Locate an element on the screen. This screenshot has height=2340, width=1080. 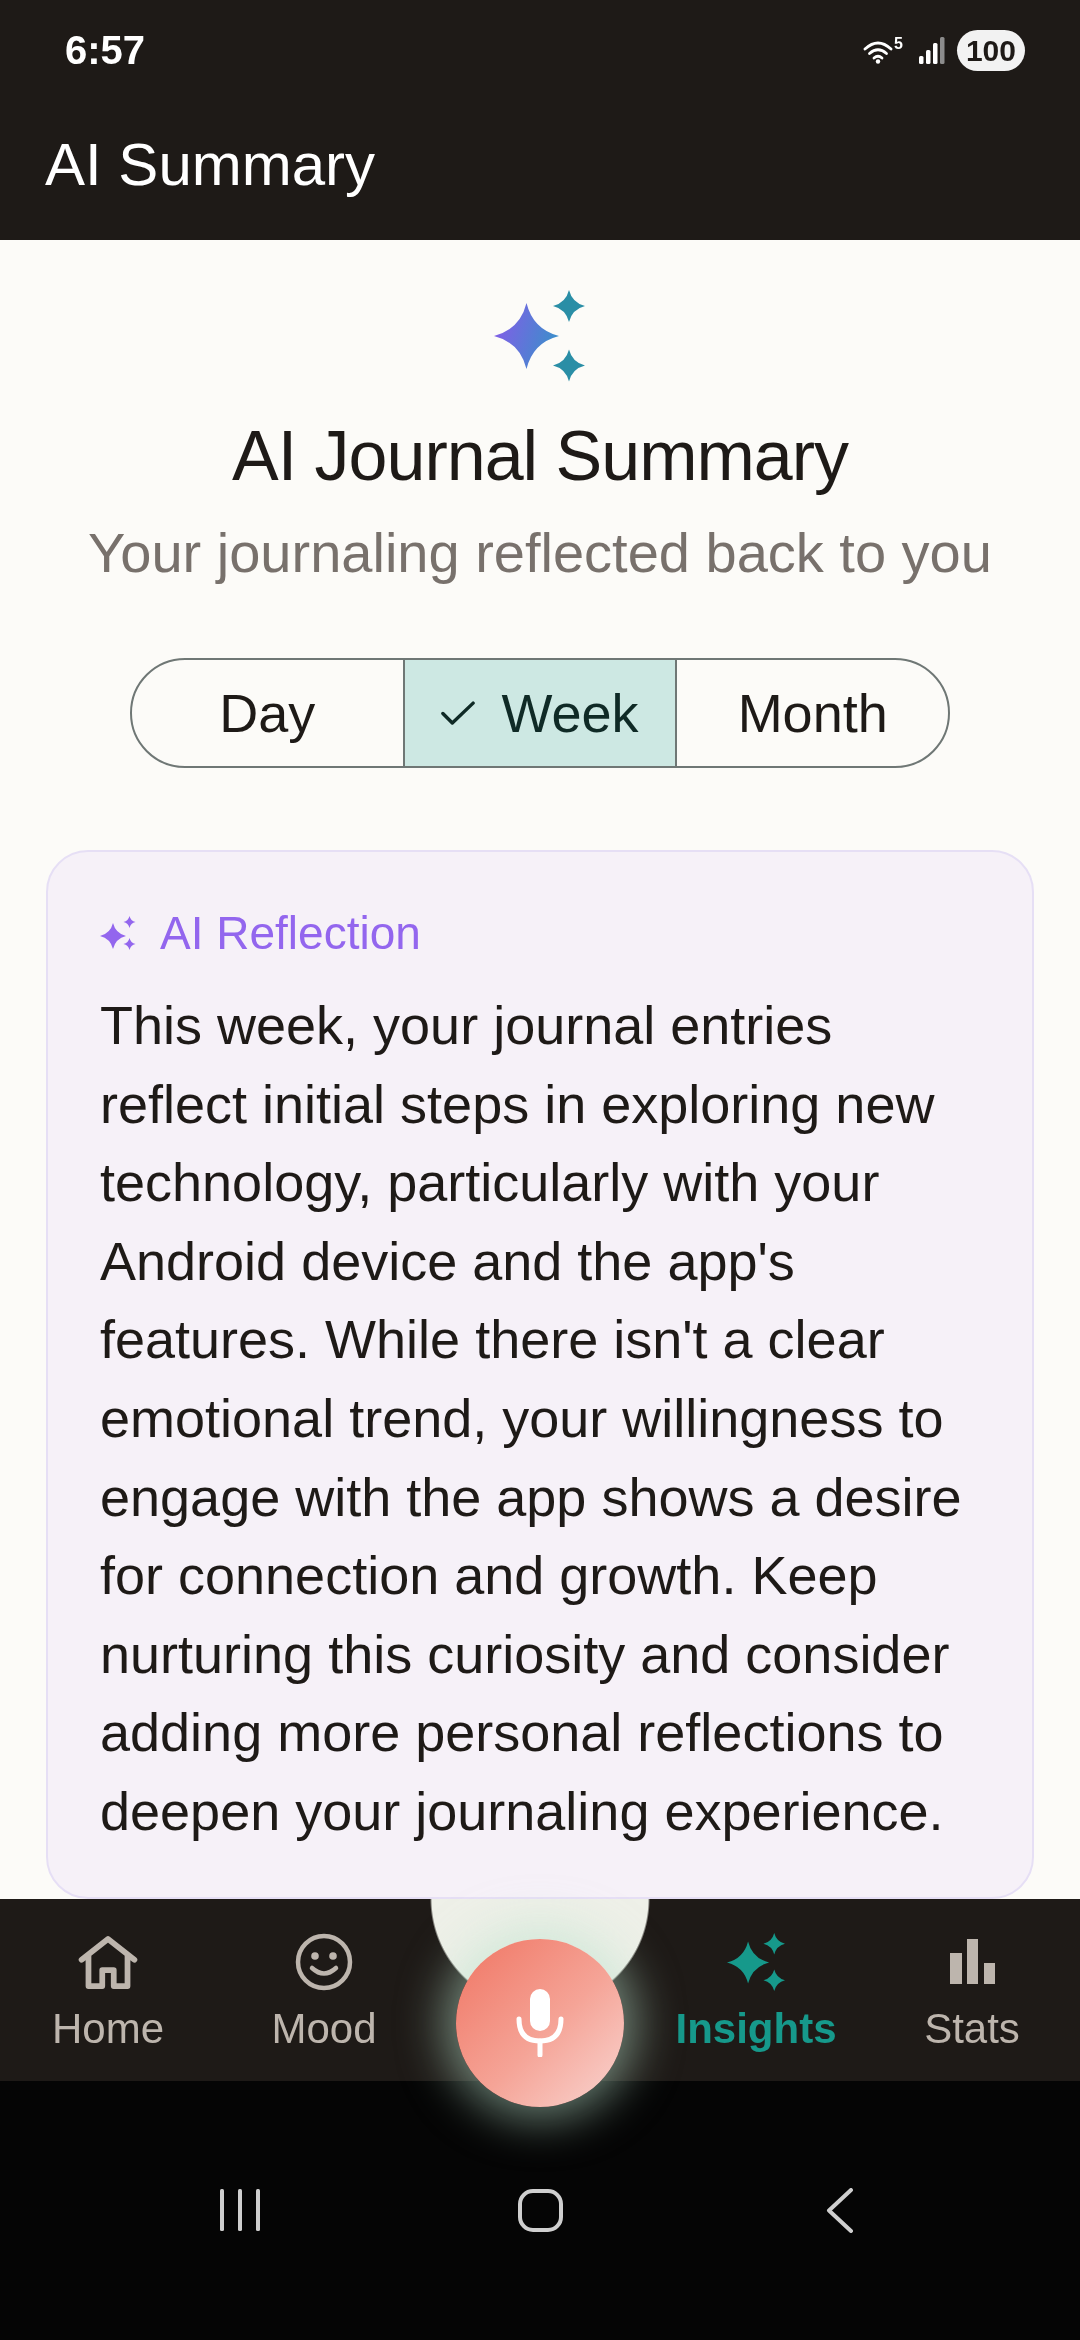
check-icon is located at coordinates (458, 713).